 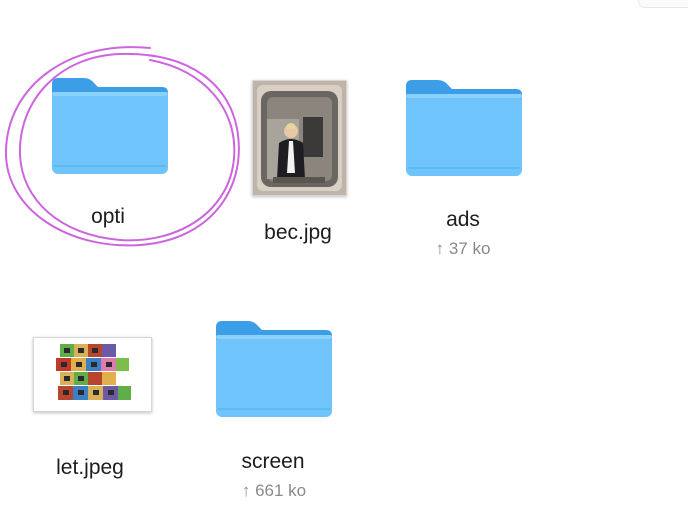 I want to click on file-name: opti, so click(x=108, y=216).